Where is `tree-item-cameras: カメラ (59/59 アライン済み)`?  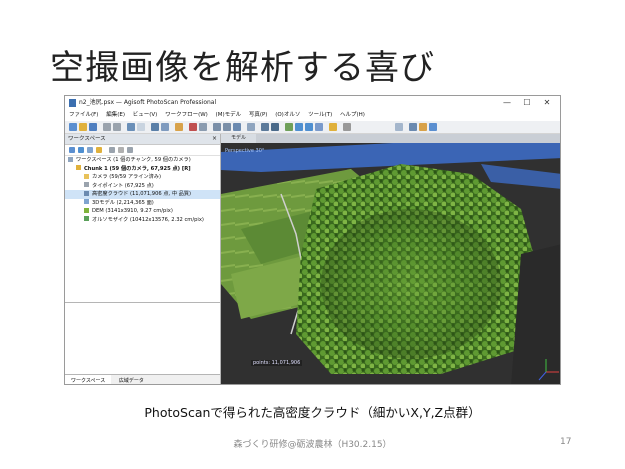 tree-item-cameras: カメラ (59/59 アライン済み) is located at coordinates (142, 177).